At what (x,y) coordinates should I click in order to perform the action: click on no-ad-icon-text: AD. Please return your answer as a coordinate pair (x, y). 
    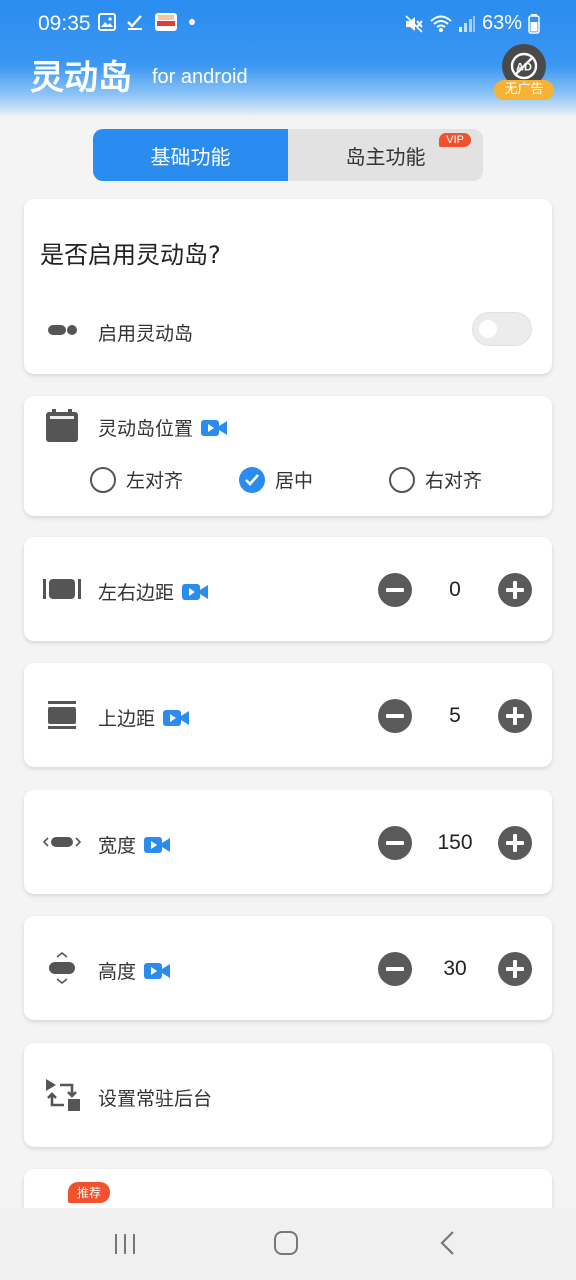
    Looking at the image, I should click on (524, 68).